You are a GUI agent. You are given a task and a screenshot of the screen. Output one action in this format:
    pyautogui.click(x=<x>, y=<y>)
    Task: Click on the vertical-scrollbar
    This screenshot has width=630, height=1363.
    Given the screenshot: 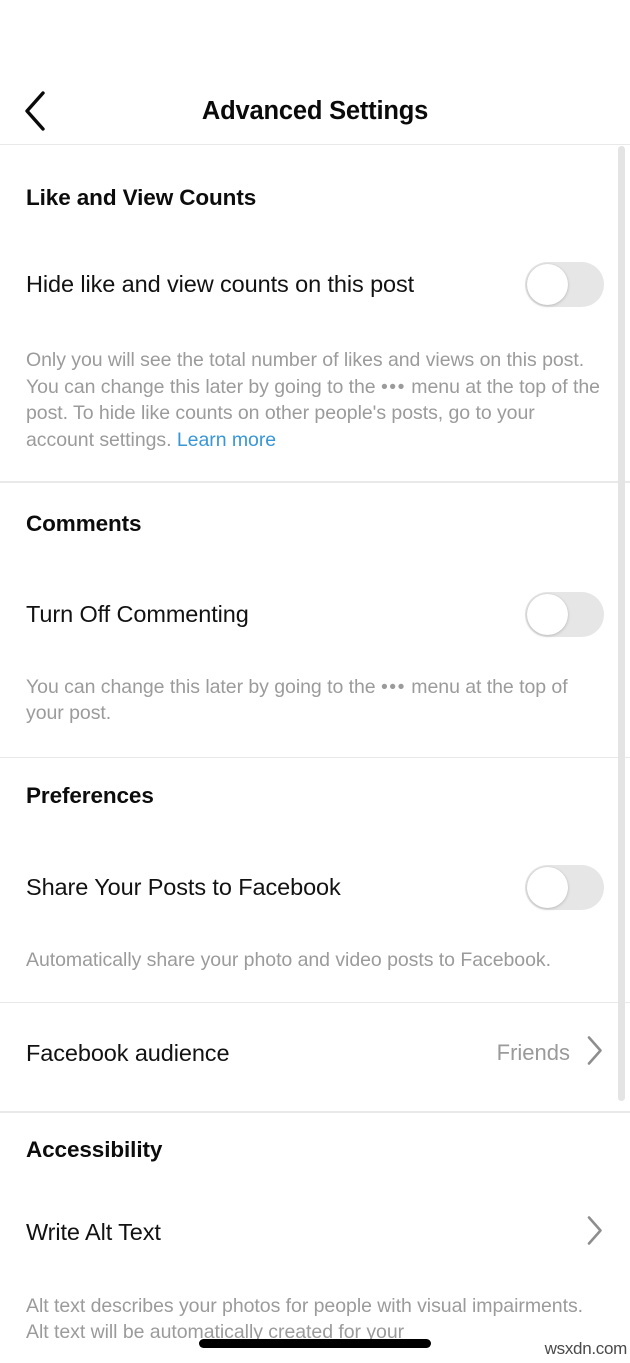 What is the action you would take?
    pyautogui.click(x=621, y=741)
    